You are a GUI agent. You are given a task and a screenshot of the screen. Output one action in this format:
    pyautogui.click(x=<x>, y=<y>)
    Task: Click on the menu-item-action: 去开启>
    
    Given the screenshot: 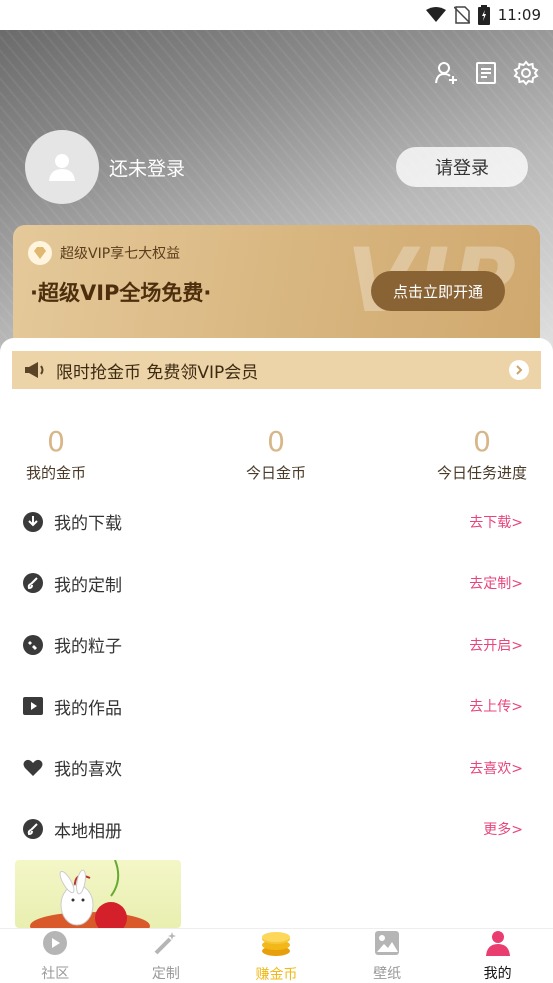 What is the action you would take?
    pyautogui.click(x=496, y=645)
    